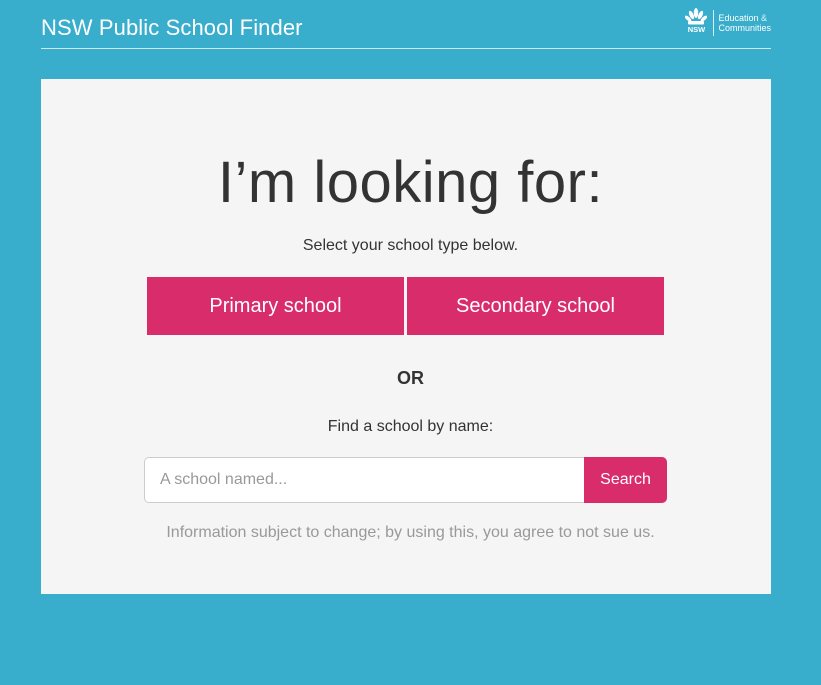  I want to click on app-title: NSW Public School Finder, so click(172, 27).